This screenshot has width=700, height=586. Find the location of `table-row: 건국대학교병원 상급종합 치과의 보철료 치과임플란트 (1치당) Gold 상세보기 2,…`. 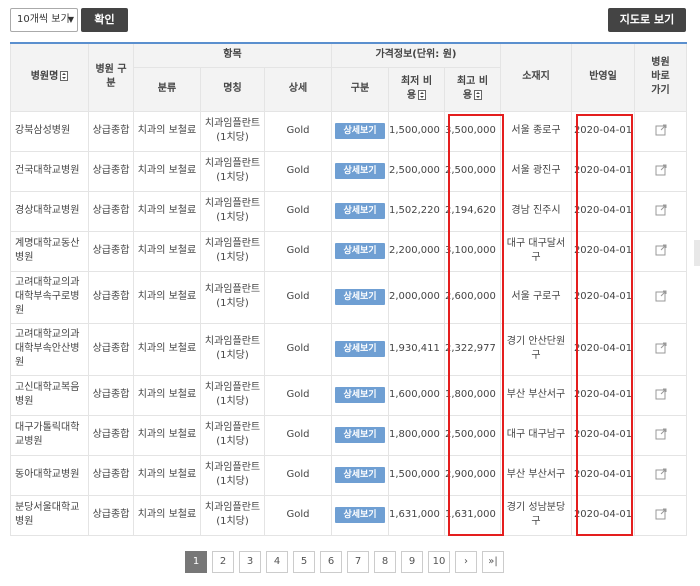

table-row: 건국대학교병원 상급종합 치과의 보철료 치과임플란트 (1치당) Gold 상세보기 2,… is located at coordinates (348, 171).